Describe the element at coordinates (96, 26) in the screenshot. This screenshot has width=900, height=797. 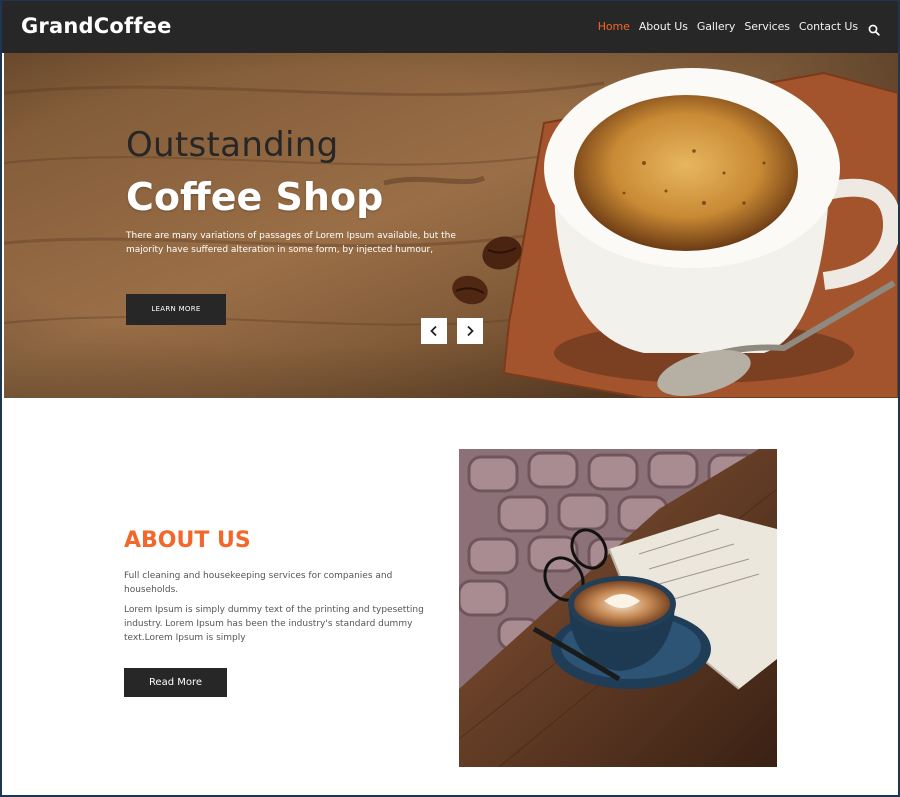
I see `brand-logo: GrandCoffee` at that location.